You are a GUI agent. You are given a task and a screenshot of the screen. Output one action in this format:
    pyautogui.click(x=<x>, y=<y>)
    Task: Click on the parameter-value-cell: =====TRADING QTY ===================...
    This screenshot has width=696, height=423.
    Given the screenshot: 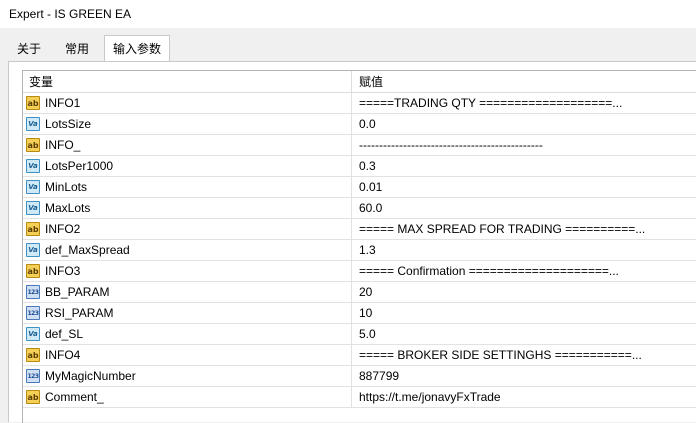 What is the action you would take?
    pyautogui.click(x=524, y=103)
    